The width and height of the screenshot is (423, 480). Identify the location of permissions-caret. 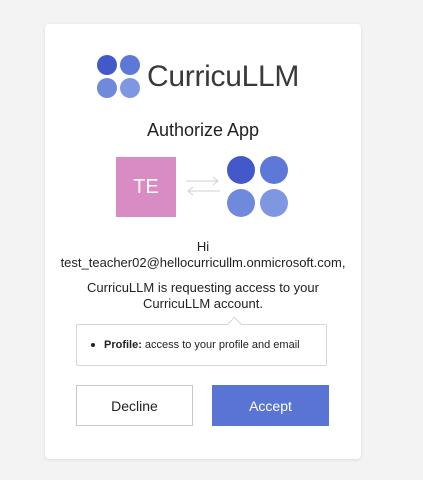
(234, 324).